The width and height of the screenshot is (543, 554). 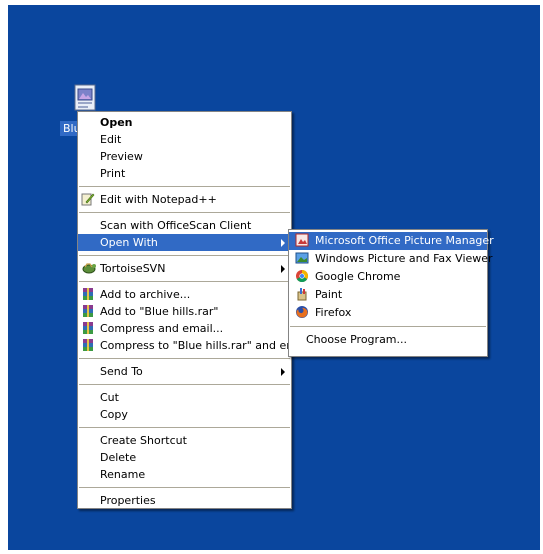 What do you see at coordinates (303, 295) in the screenshot?
I see `paint-icon` at bounding box center [303, 295].